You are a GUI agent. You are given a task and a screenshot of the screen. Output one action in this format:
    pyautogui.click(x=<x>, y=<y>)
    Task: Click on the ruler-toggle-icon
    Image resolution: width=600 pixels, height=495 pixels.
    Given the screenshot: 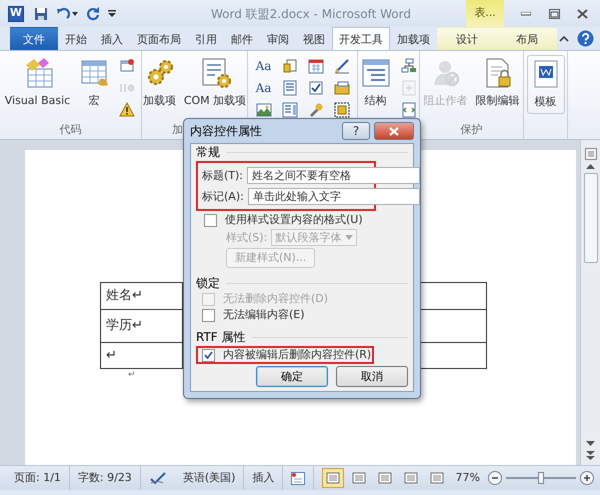 What is the action you would take?
    pyautogui.click(x=590, y=154)
    